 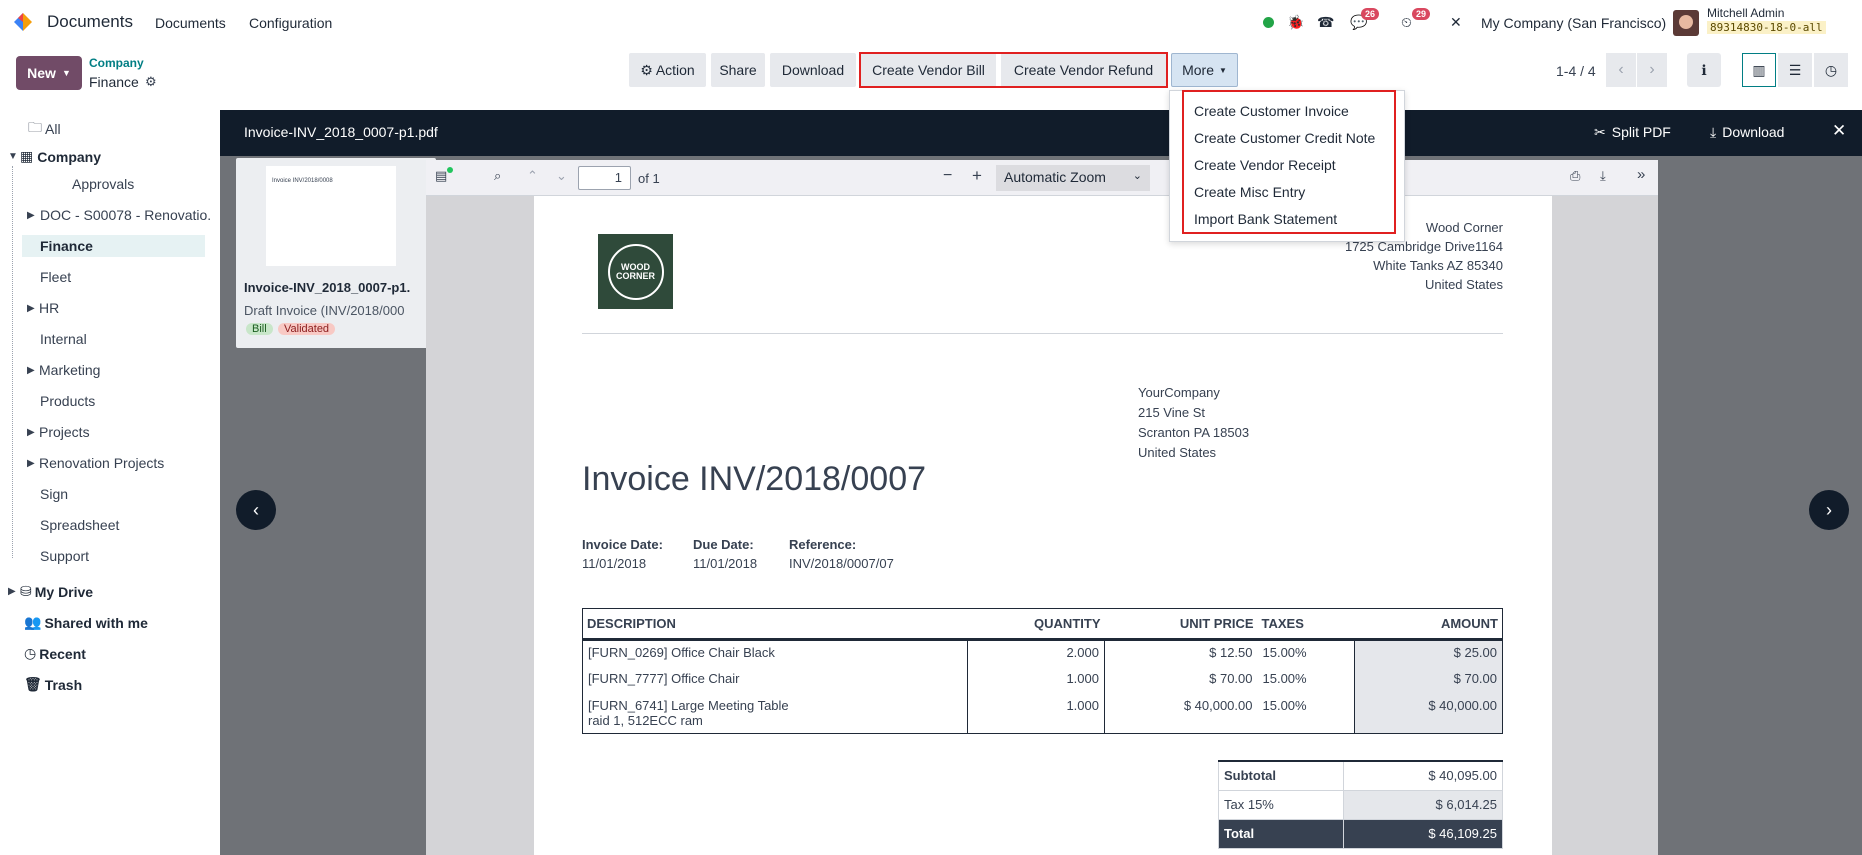 I want to click on new-button: New ▼, so click(x=49, y=73).